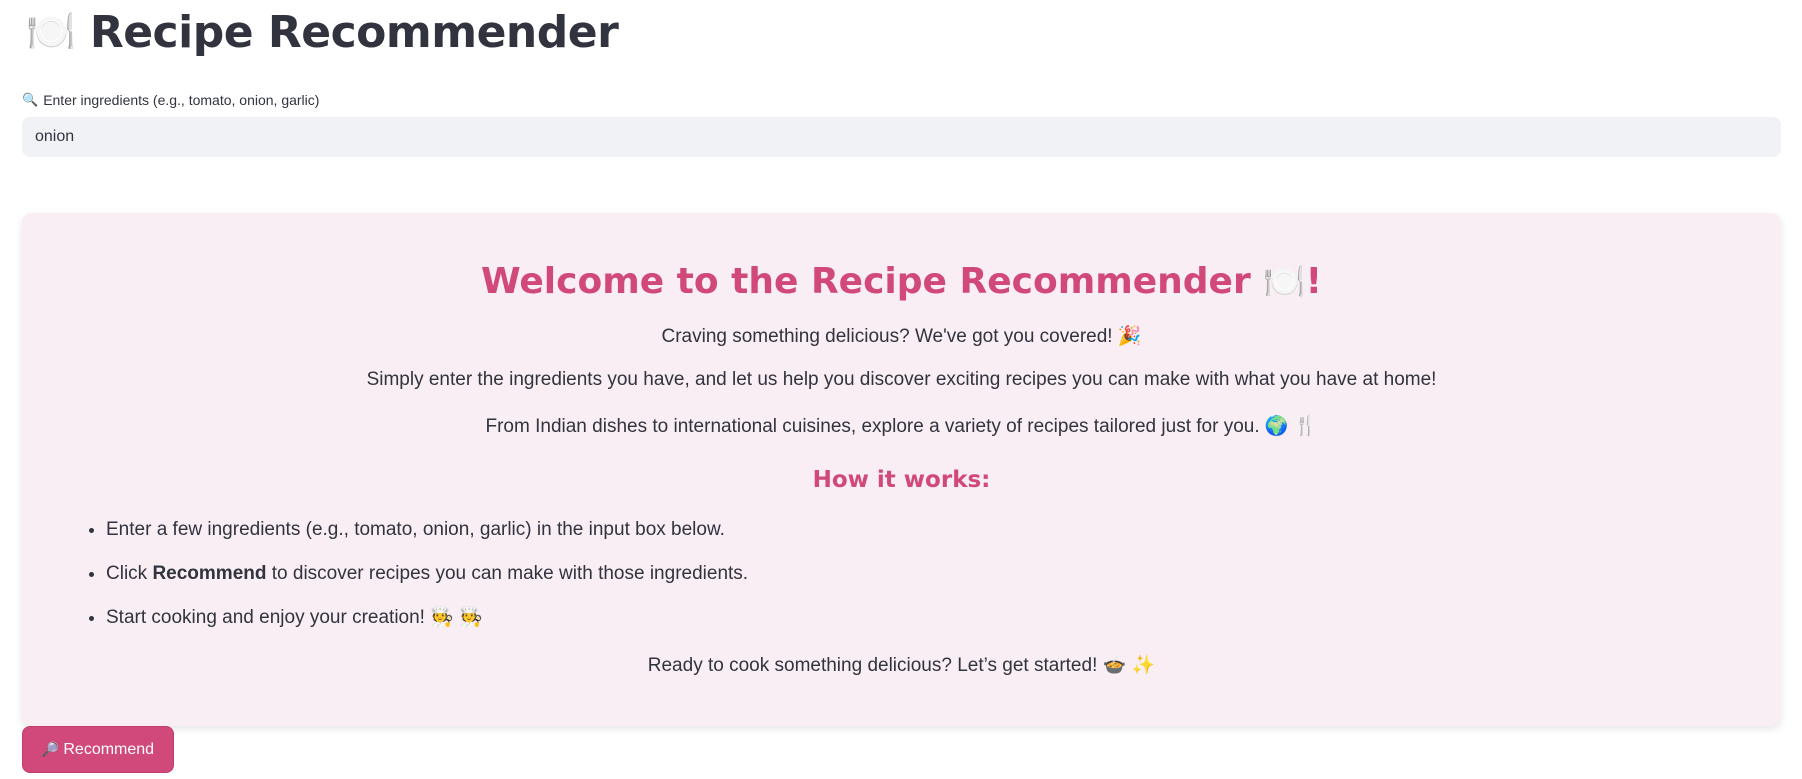 The height and width of the screenshot is (779, 1802). I want to click on cook-icons: 🧑‍🍳 🧑‍🍳, so click(456, 617).